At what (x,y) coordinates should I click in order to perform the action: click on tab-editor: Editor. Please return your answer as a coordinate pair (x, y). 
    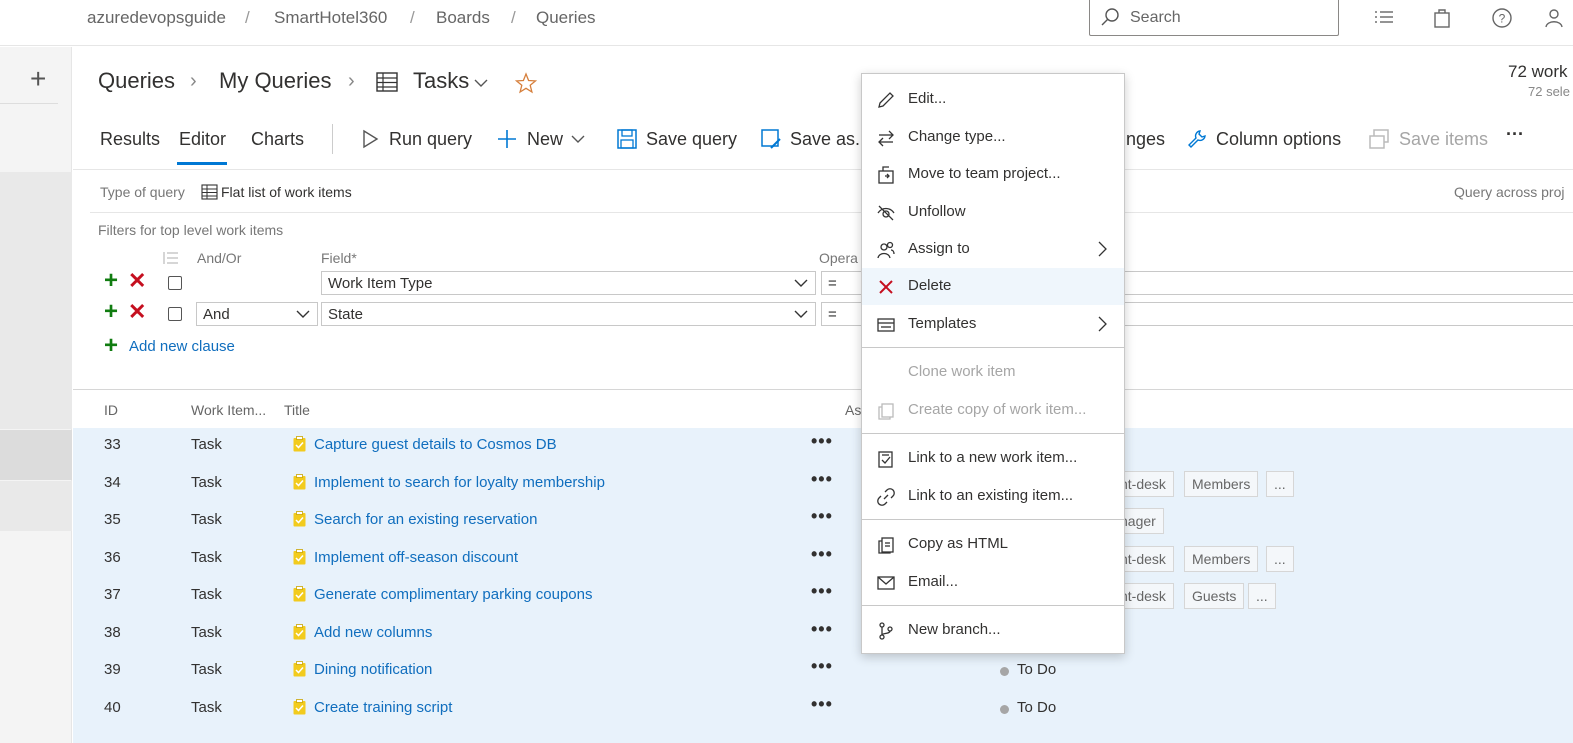
    Looking at the image, I should click on (202, 139).